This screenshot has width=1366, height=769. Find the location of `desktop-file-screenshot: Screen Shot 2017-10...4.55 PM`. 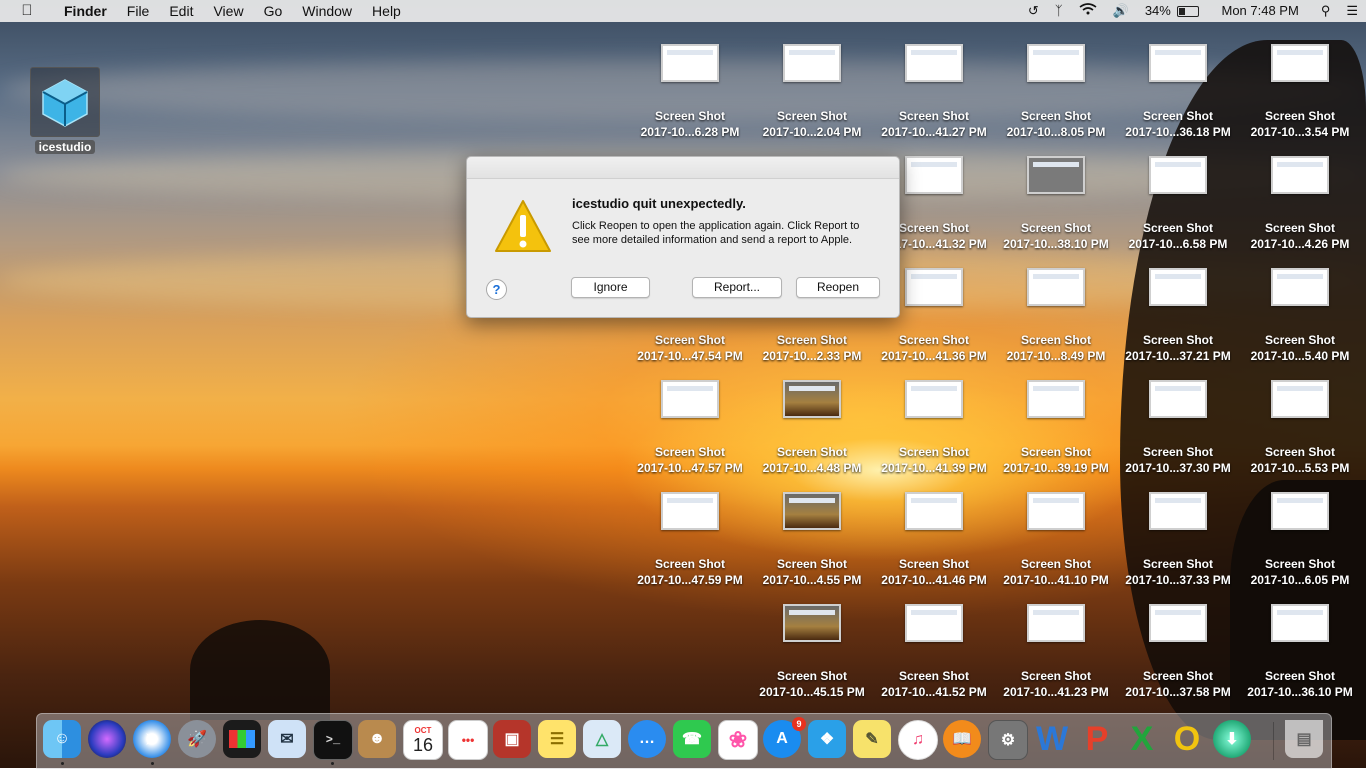

desktop-file-screenshot: Screen Shot 2017-10...4.55 PM is located at coordinates (812, 538).